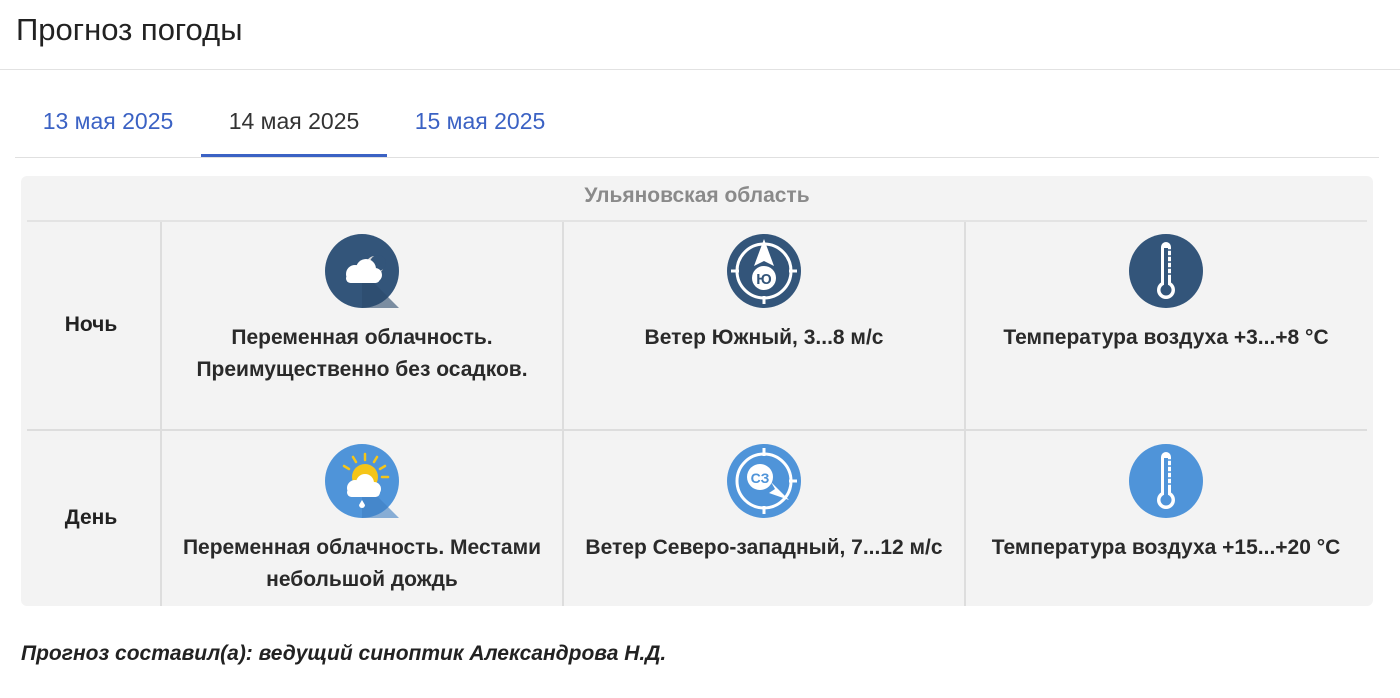 The height and width of the screenshot is (698, 1400). I want to click on row-label-day: День, so click(91, 517).